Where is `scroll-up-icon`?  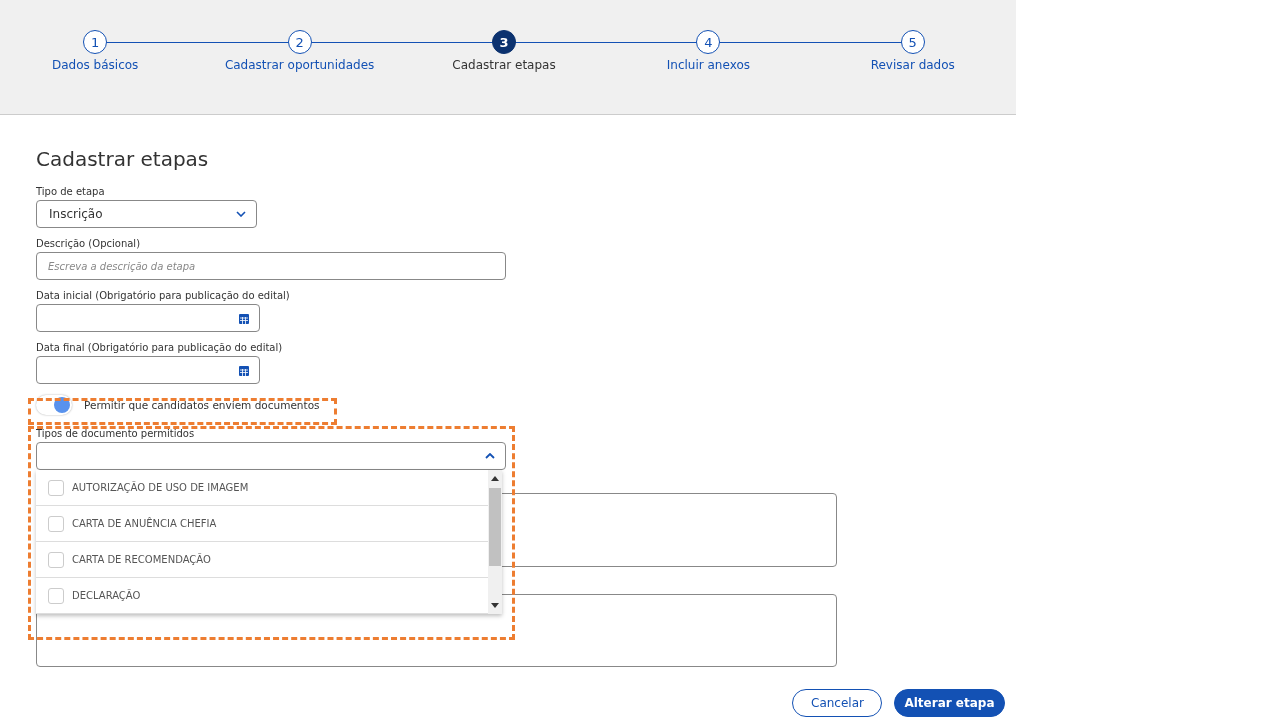
scroll-up-icon is located at coordinates (495, 478).